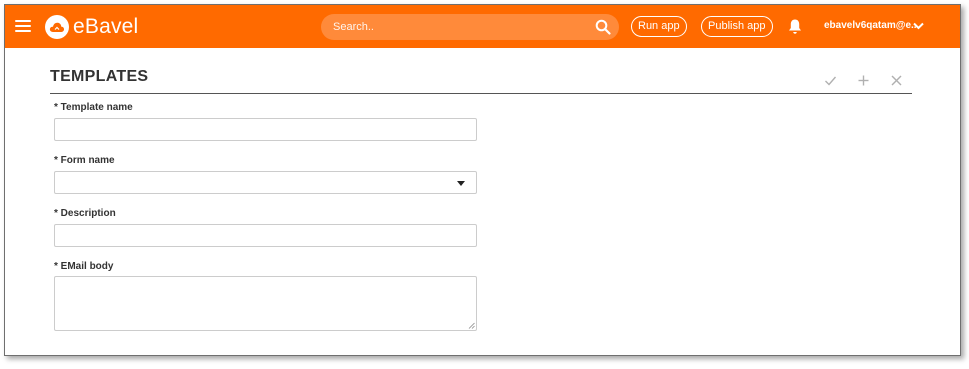 This screenshot has width=969, height=369. I want to click on plus-icon, so click(863, 80).